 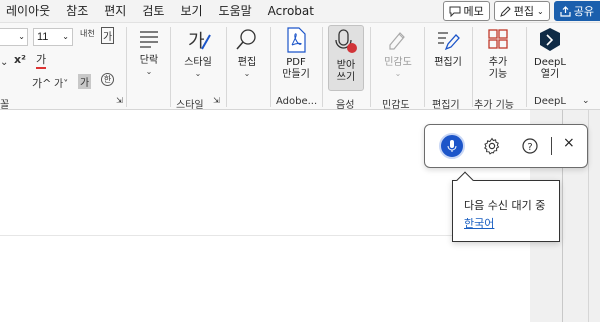 I want to click on top-right-buttons: 메모 편집 ⌄ 공유, so click(x=521, y=11).